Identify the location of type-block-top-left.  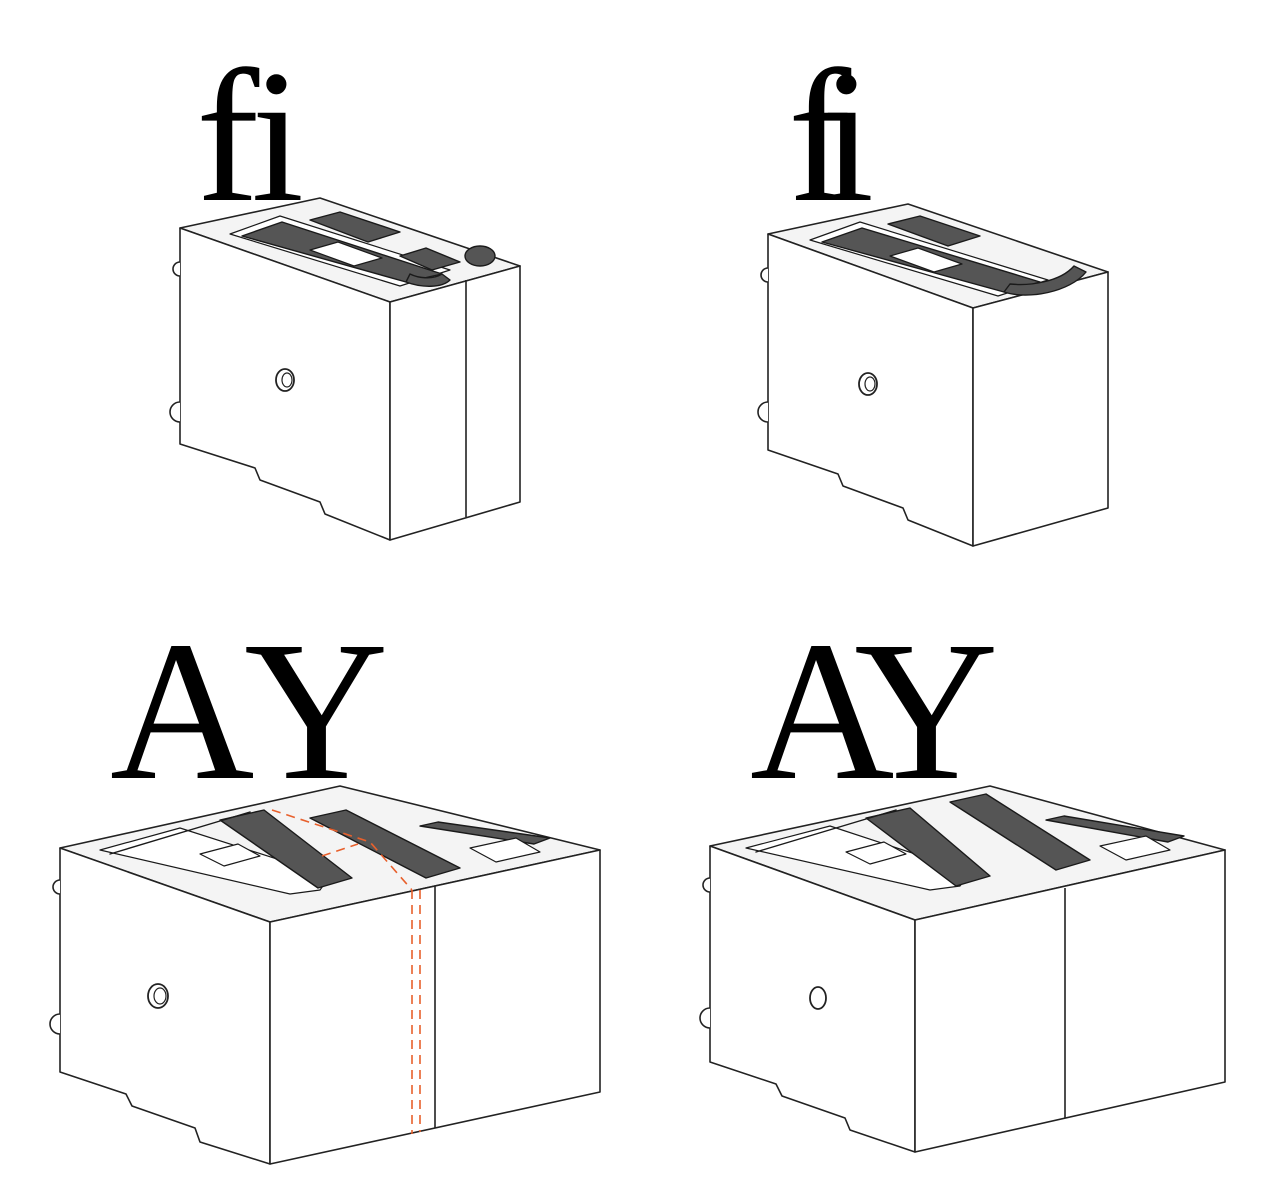
(345, 369).